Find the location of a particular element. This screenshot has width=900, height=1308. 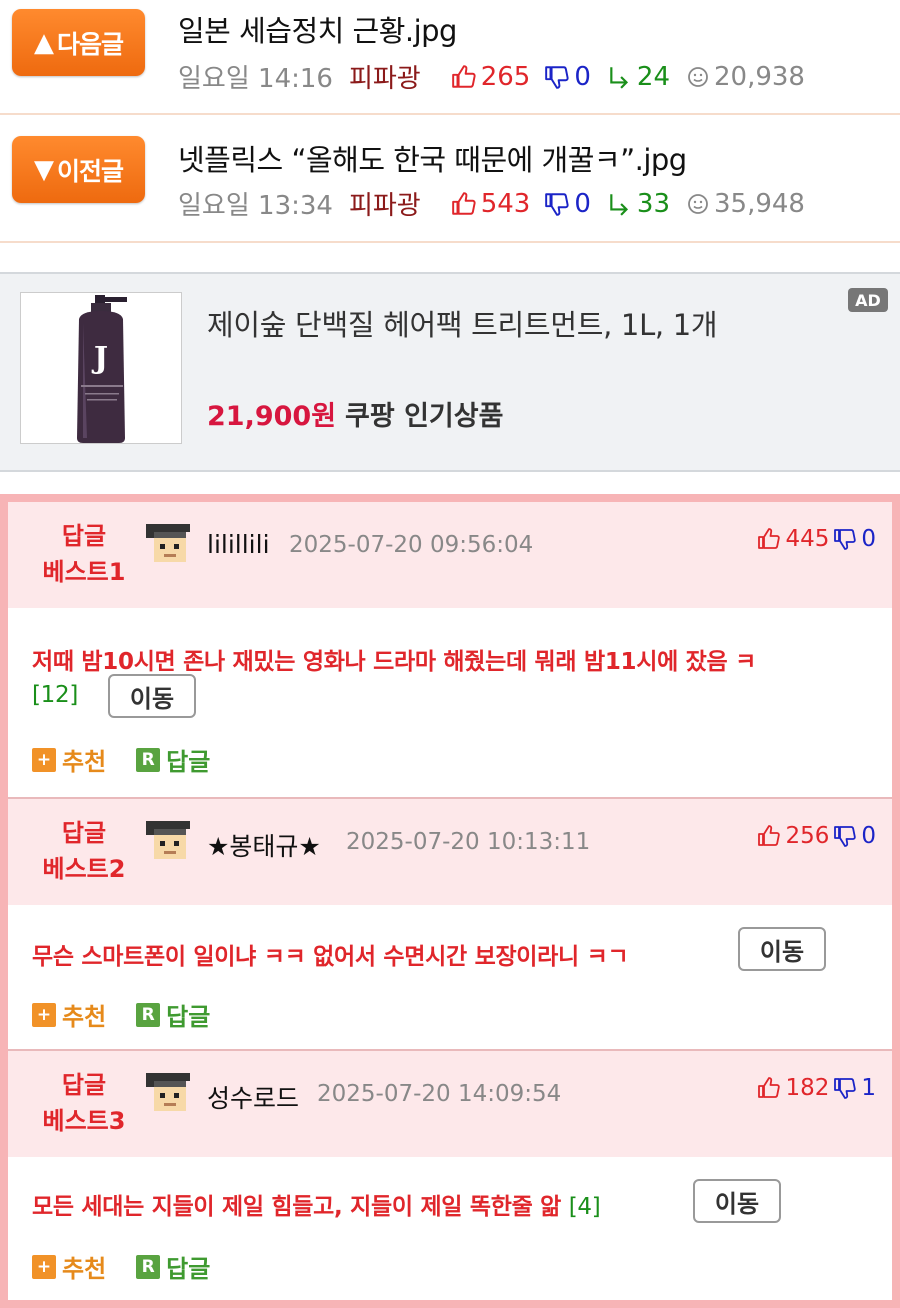

next-post-button: ▲ 다음글 is located at coordinates (78, 42).